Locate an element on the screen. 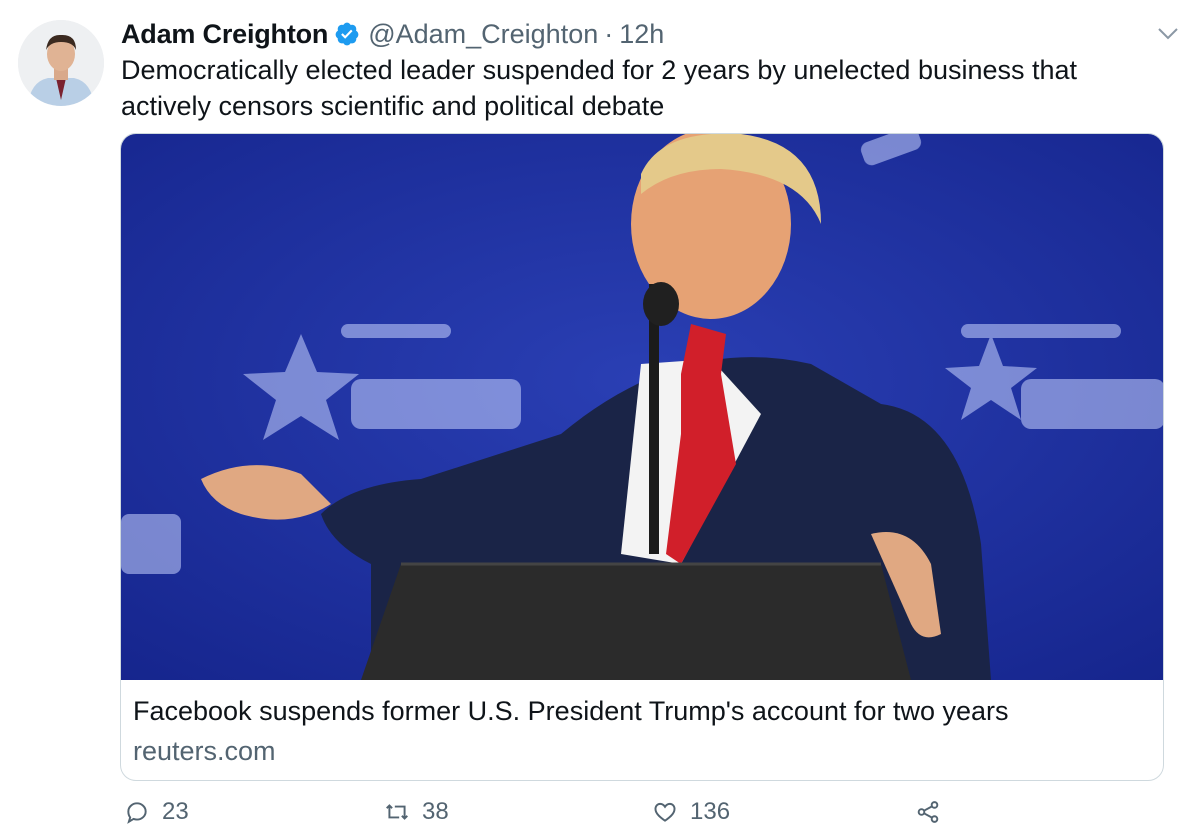  chevron-down-icon is located at coordinates (1168, 34).